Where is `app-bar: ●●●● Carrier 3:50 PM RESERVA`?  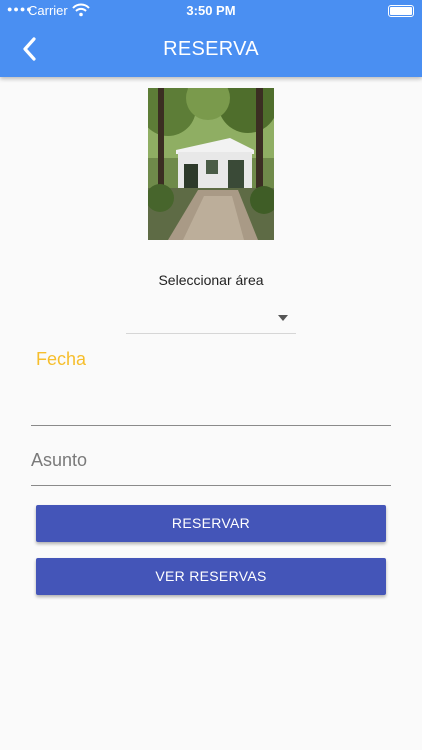
app-bar: ●●●● Carrier 3:50 PM RESERVA is located at coordinates (211, 38).